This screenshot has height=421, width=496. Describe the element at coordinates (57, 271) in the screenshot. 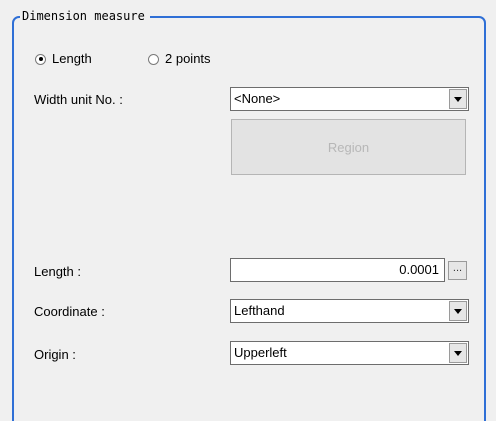

I see `length-label: Length :` at that location.